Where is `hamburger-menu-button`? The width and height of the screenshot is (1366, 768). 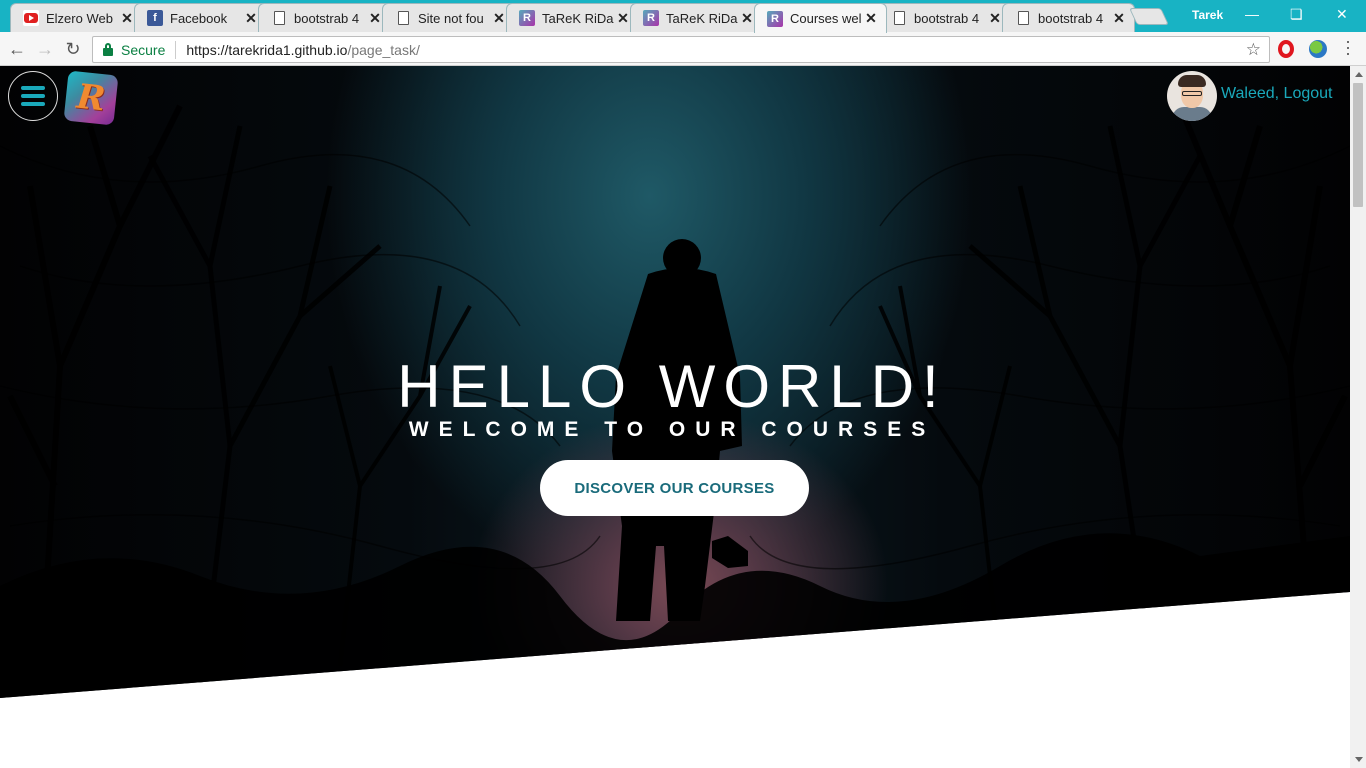 hamburger-menu-button is located at coordinates (33, 96).